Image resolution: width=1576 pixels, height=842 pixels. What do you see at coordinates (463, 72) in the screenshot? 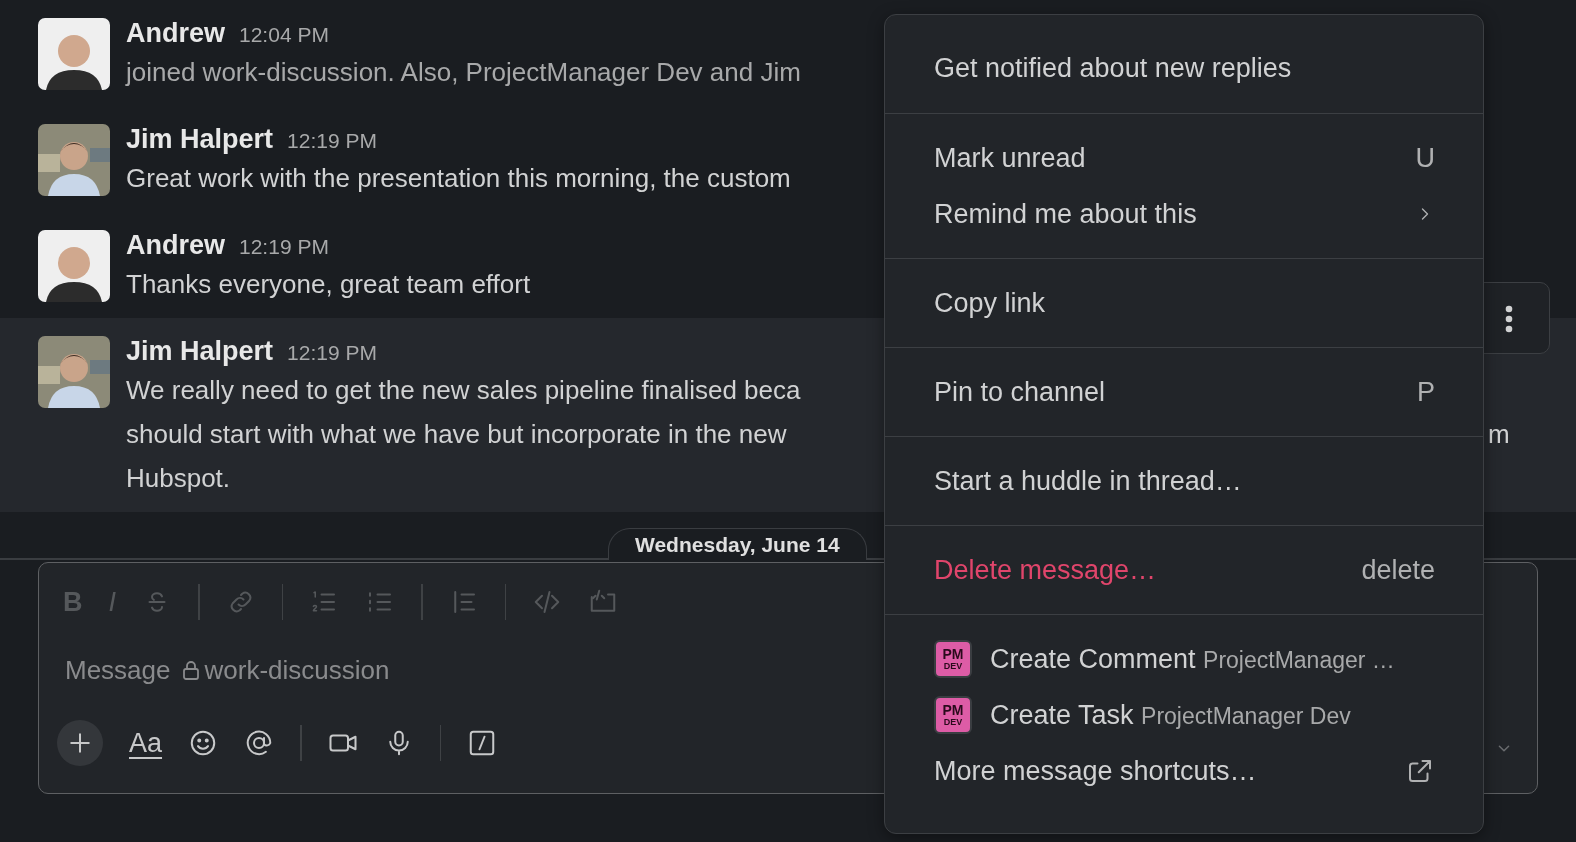
I see `message-text: joined work-discussion. Also, ProjectManager Dev and Jim` at bounding box center [463, 72].